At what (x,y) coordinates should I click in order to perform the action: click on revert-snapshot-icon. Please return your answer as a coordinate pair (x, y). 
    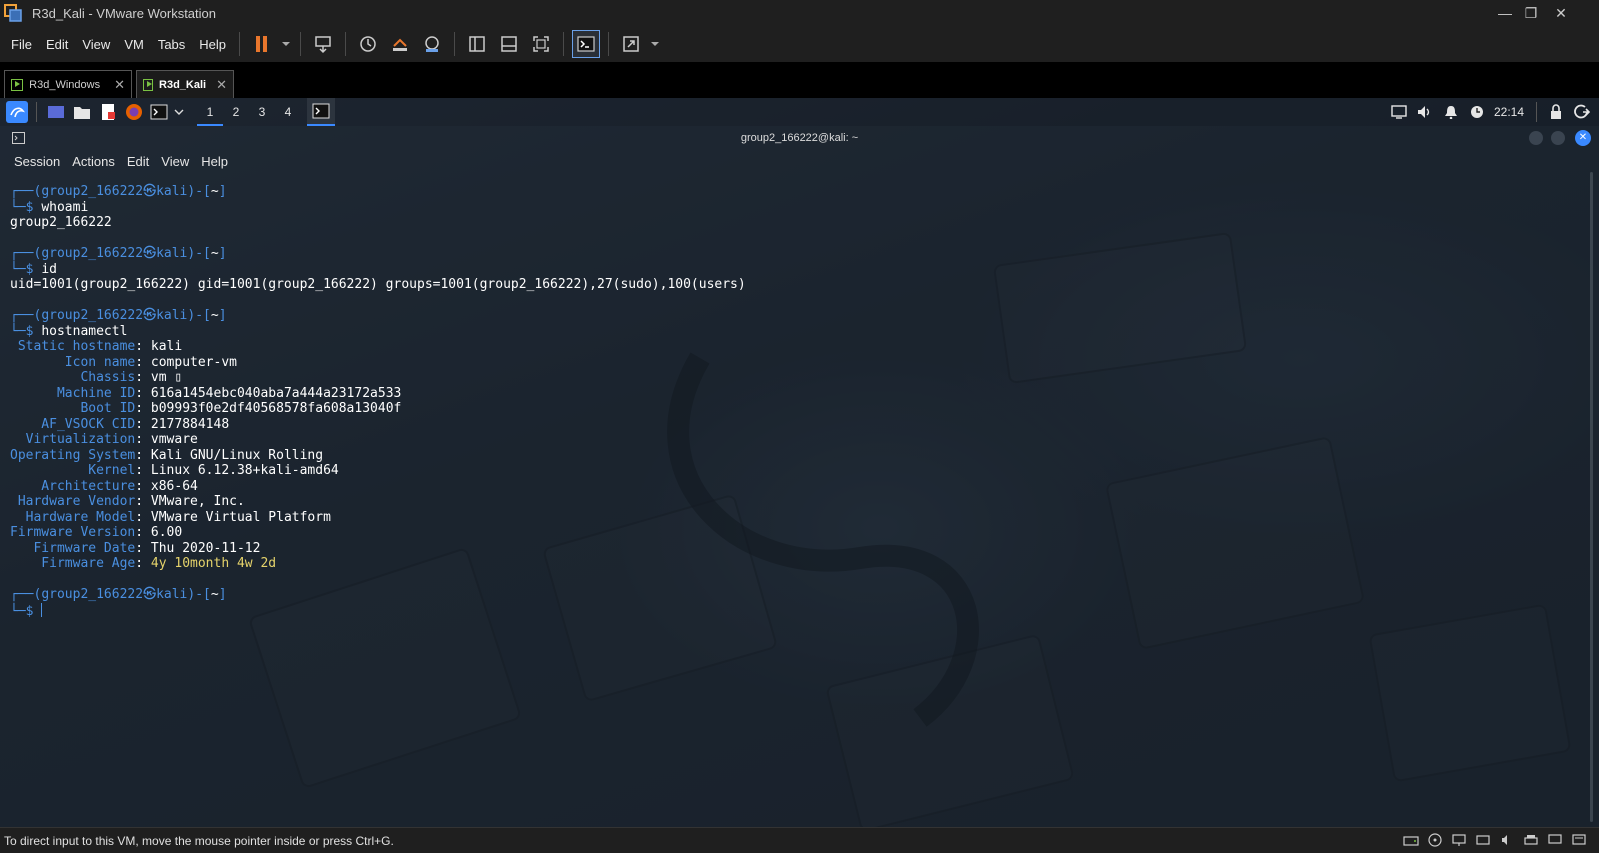
    Looking at the image, I should click on (400, 44).